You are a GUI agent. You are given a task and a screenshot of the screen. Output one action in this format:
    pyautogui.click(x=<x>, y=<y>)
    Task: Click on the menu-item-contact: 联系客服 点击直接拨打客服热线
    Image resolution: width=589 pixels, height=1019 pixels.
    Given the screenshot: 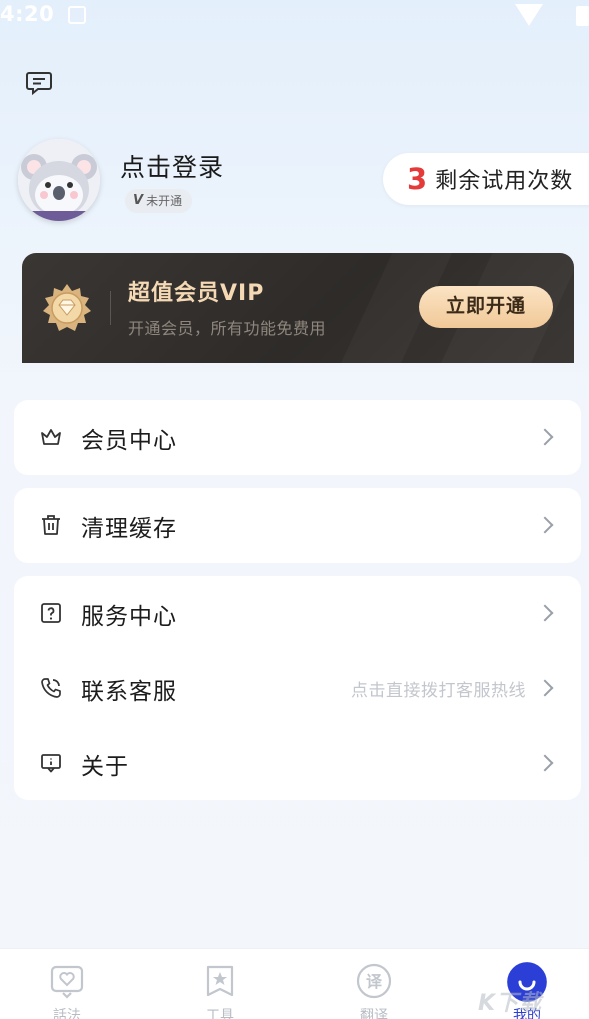 What is the action you would take?
    pyautogui.click(x=297, y=688)
    